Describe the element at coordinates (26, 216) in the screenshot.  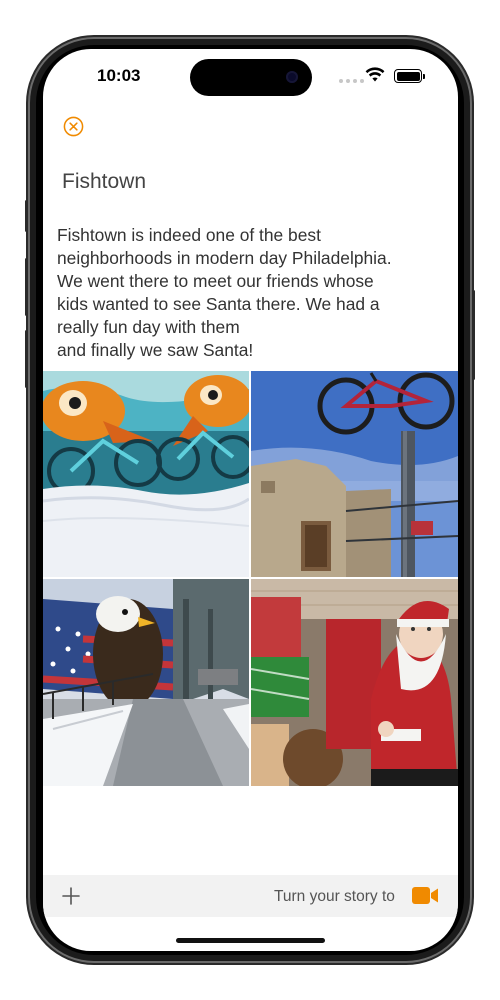
I see `action-button` at that location.